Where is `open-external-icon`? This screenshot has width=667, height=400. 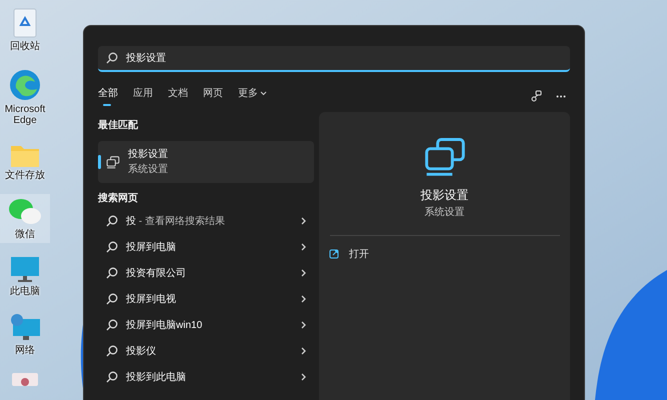 open-external-icon is located at coordinates (334, 254).